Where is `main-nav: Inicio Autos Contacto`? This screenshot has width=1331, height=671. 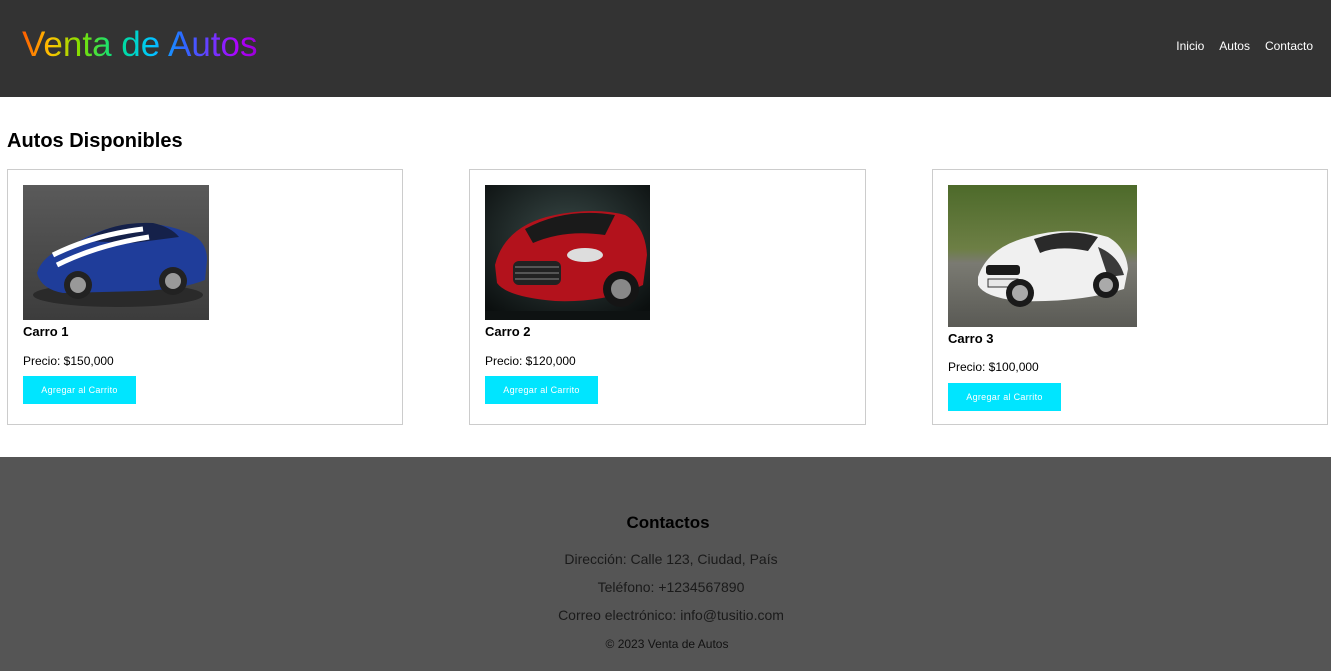
main-nav: Inicio Autos Contacto is located at coordinates (1244, 46).